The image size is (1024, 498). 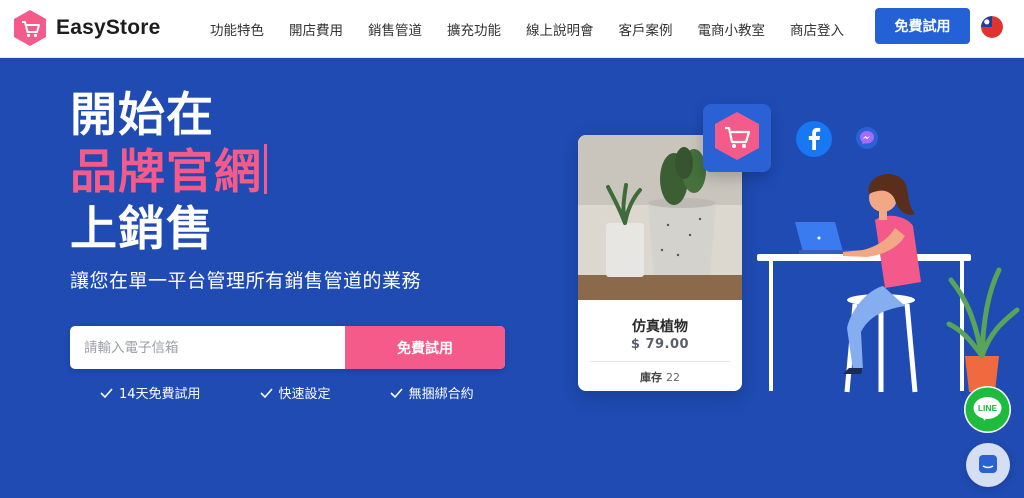 I want to click on feature-item: 14天免費試用, so click(x=150, y=392).